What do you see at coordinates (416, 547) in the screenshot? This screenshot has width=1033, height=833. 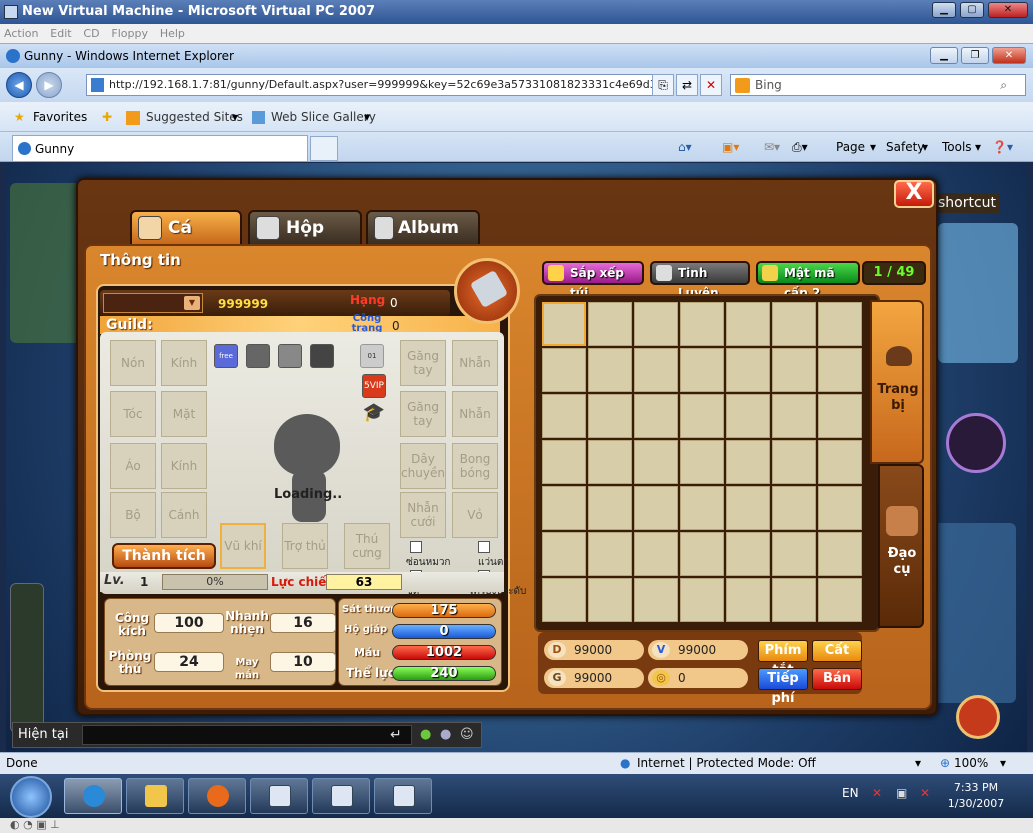 I see `hide-hat-checkbox` at bounding box center [416, 547].